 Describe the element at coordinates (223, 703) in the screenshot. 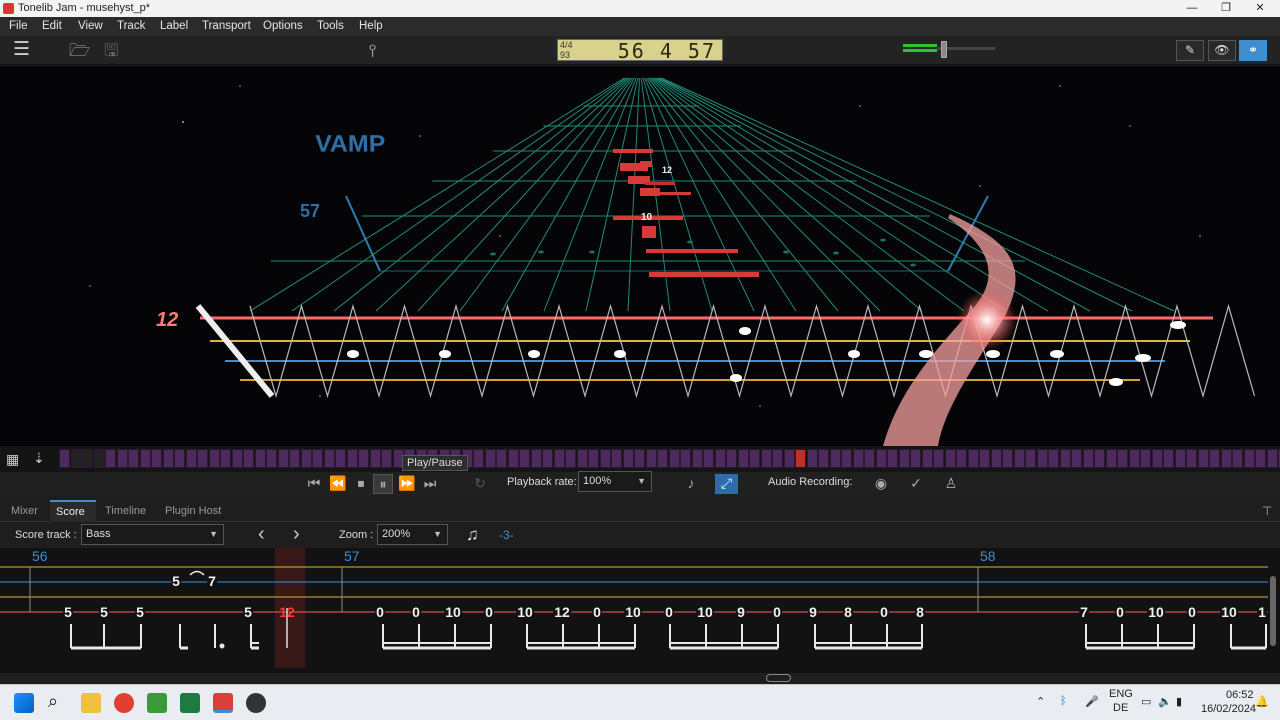

I see `tonelib-jam-icon` at that location.